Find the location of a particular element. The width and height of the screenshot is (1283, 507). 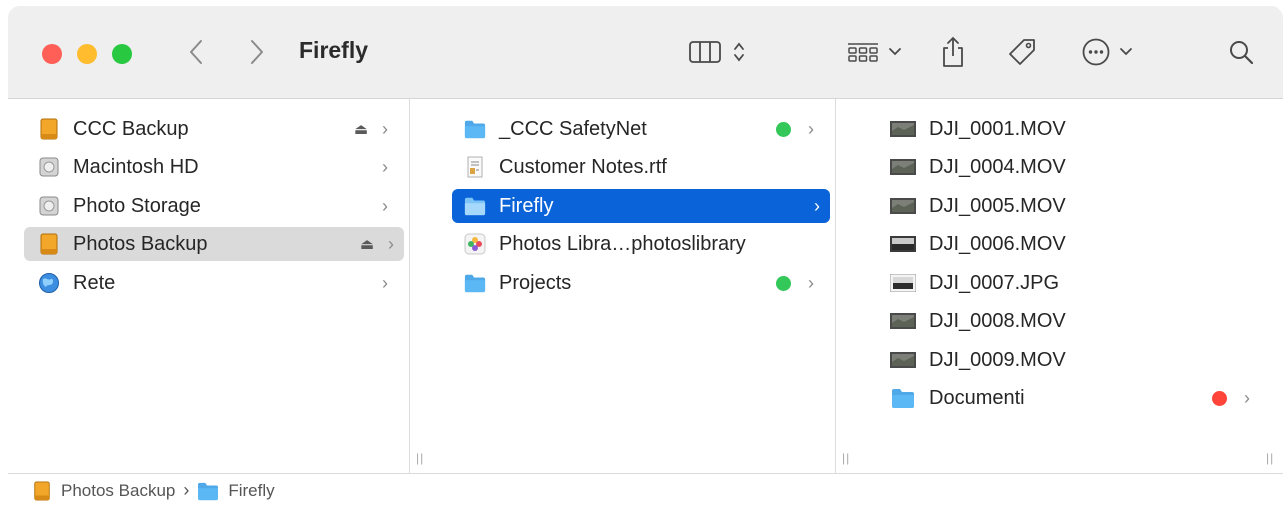

path-item-photos-backup: Photos Backup is located at coordinates (103, 491).